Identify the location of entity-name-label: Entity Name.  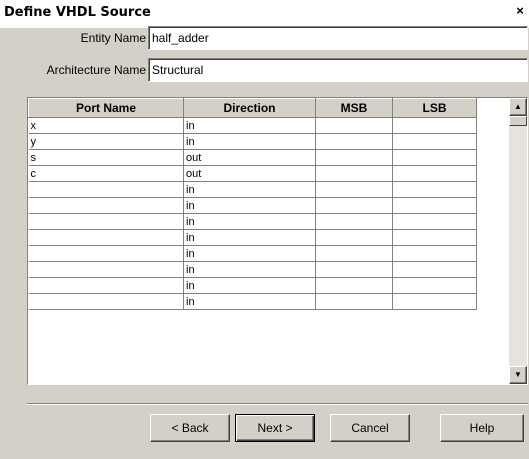
(113, 38).